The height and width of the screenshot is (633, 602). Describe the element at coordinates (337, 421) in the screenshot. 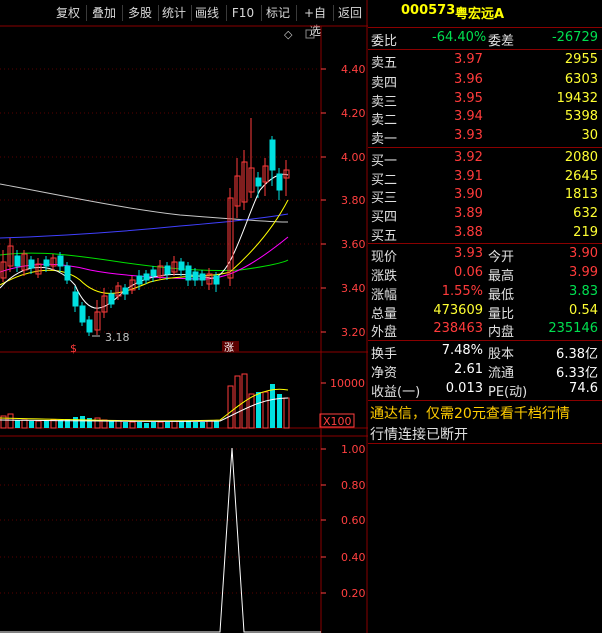

I see `volume-unit-label: X100` at that location.